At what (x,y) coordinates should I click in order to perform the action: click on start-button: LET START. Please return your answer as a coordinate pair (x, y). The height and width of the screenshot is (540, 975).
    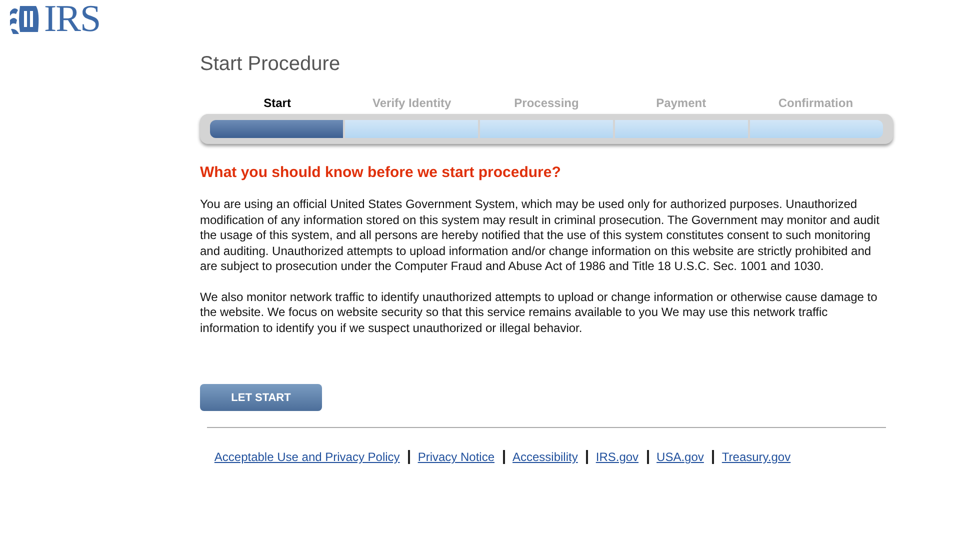
    Looking at the image, I should click on (261, 397).